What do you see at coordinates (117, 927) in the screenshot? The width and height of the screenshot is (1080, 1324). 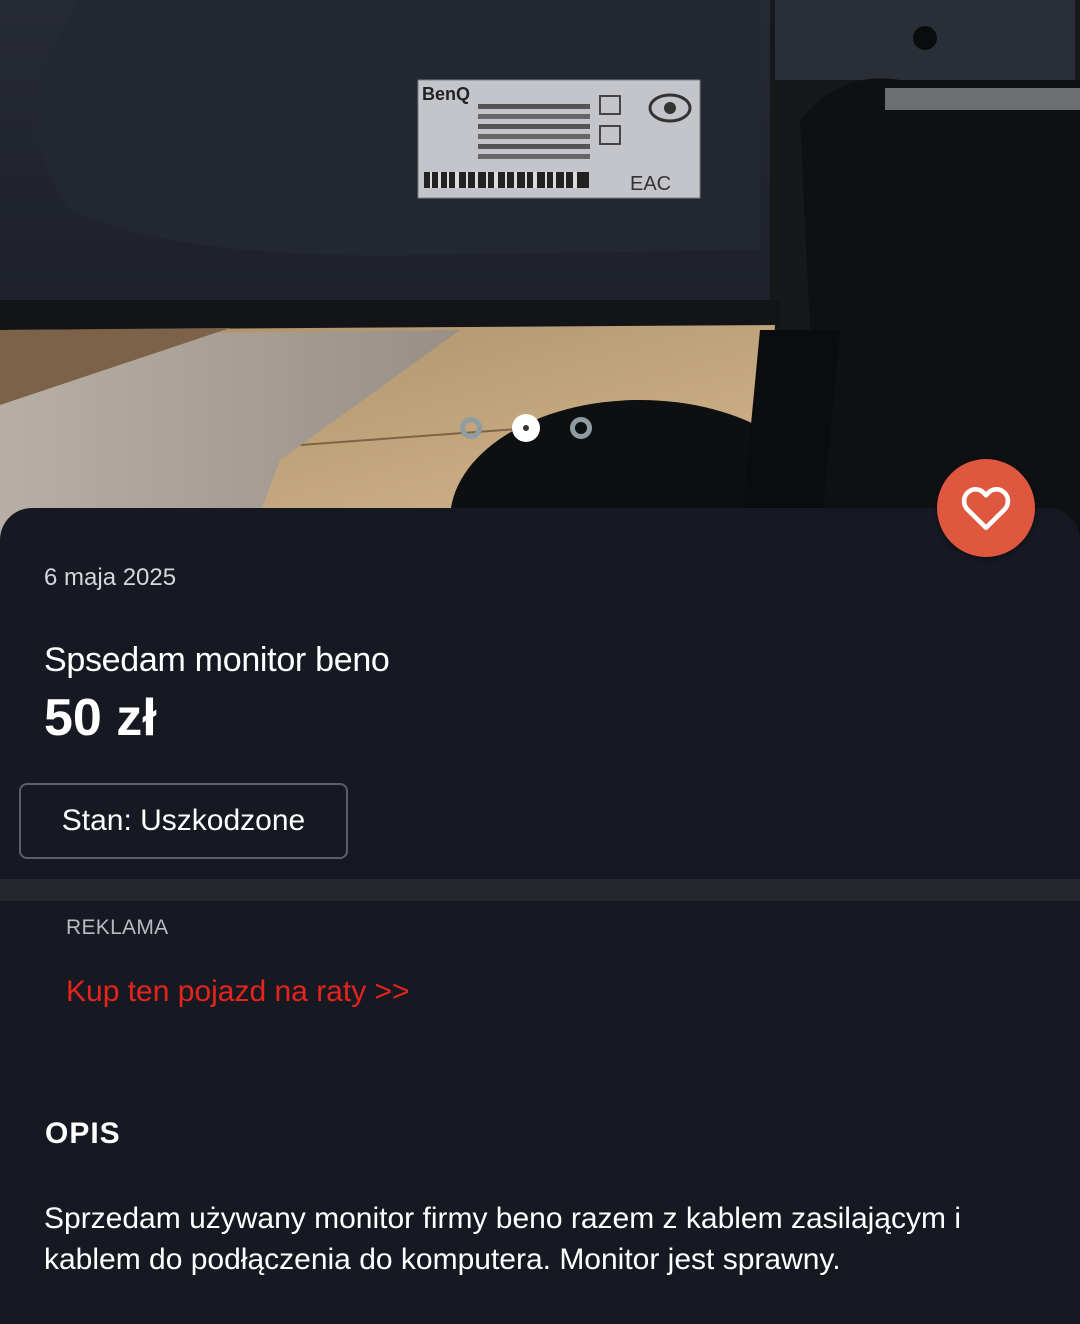 I see `ad-label: REKLAMA` at bounding box center [117, 927].